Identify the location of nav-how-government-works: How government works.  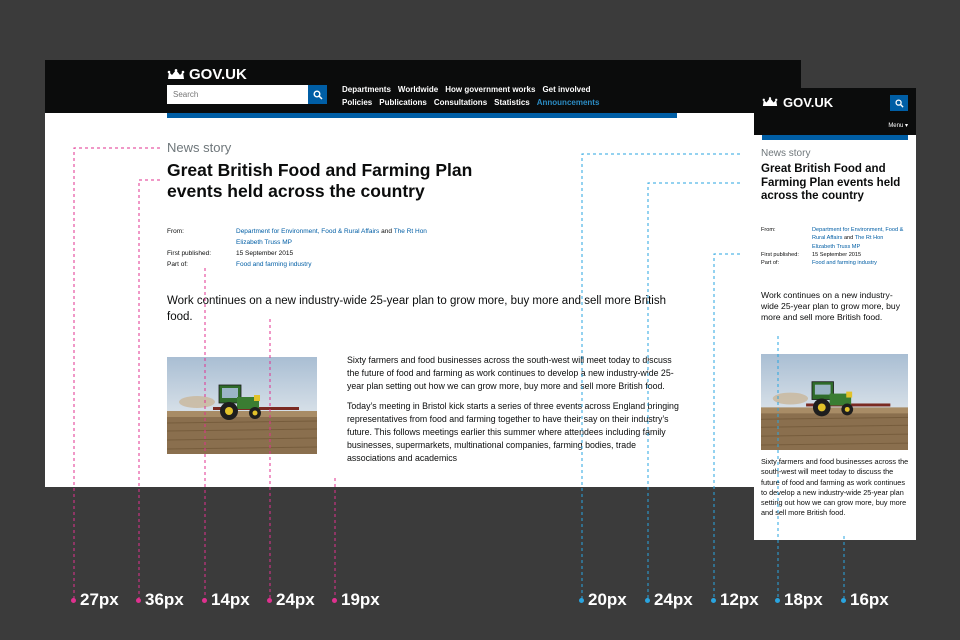
(490, 89).